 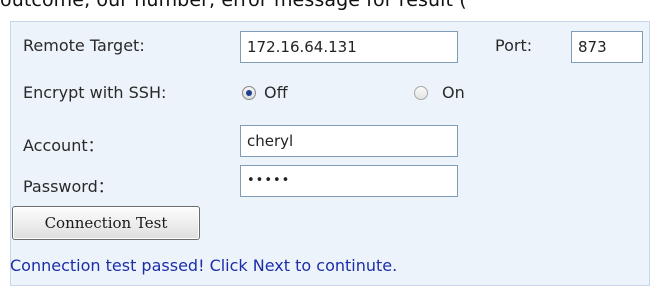 I want to click on port-label: Port:, so click(x=514, y=45).